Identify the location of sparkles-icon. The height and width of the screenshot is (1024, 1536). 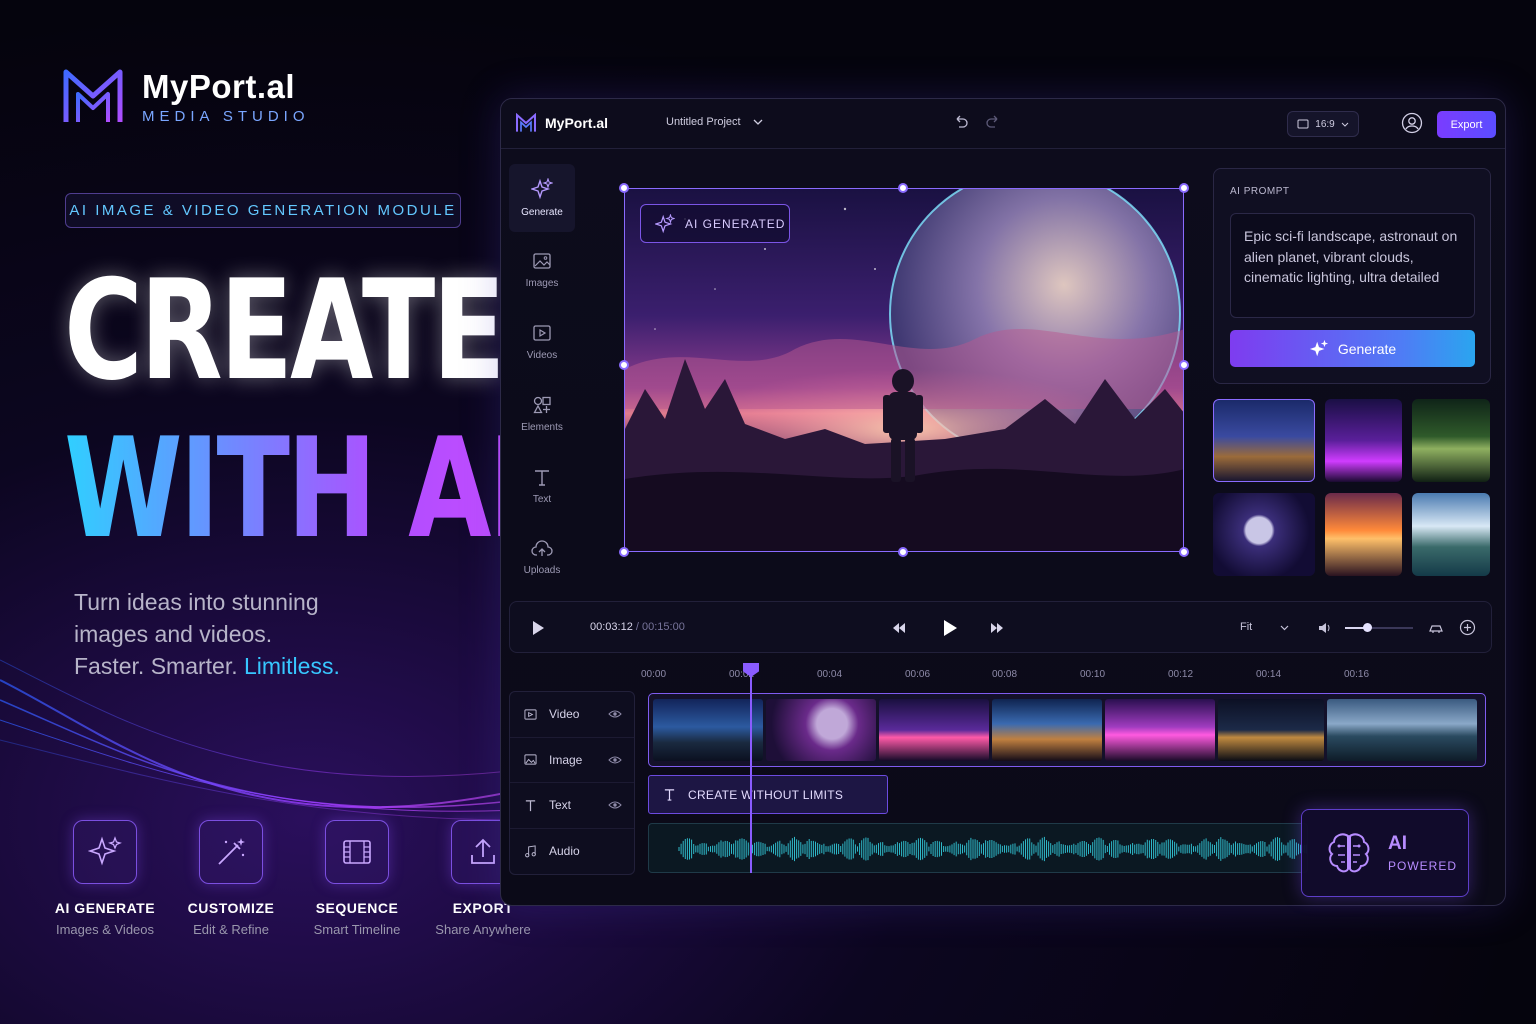
(1318, 347).